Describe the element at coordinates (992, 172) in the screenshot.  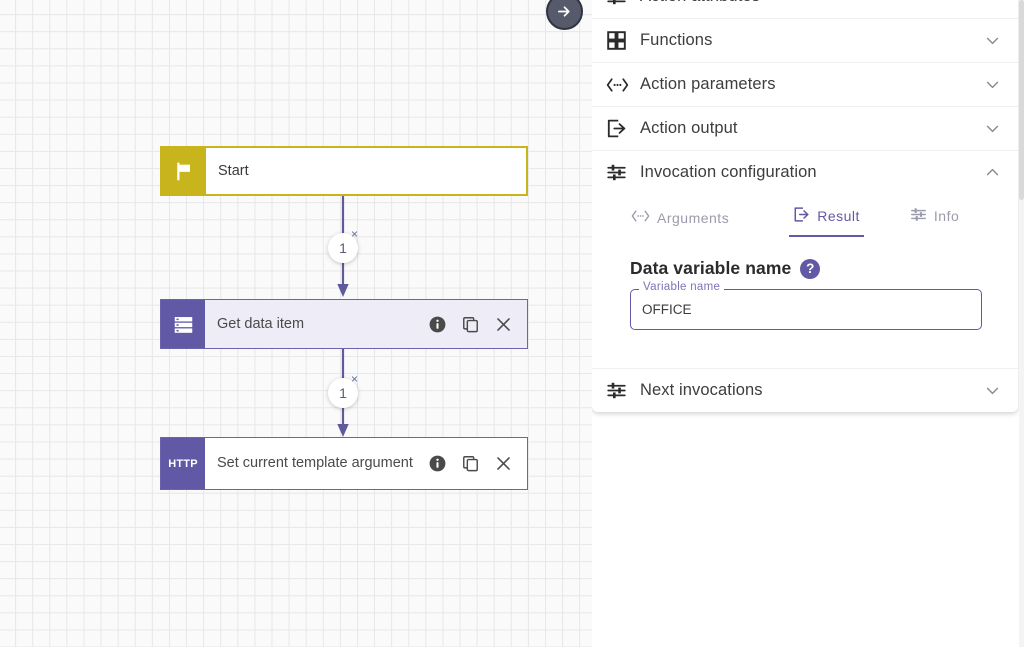
I see `chevron-up-icon` at that location.